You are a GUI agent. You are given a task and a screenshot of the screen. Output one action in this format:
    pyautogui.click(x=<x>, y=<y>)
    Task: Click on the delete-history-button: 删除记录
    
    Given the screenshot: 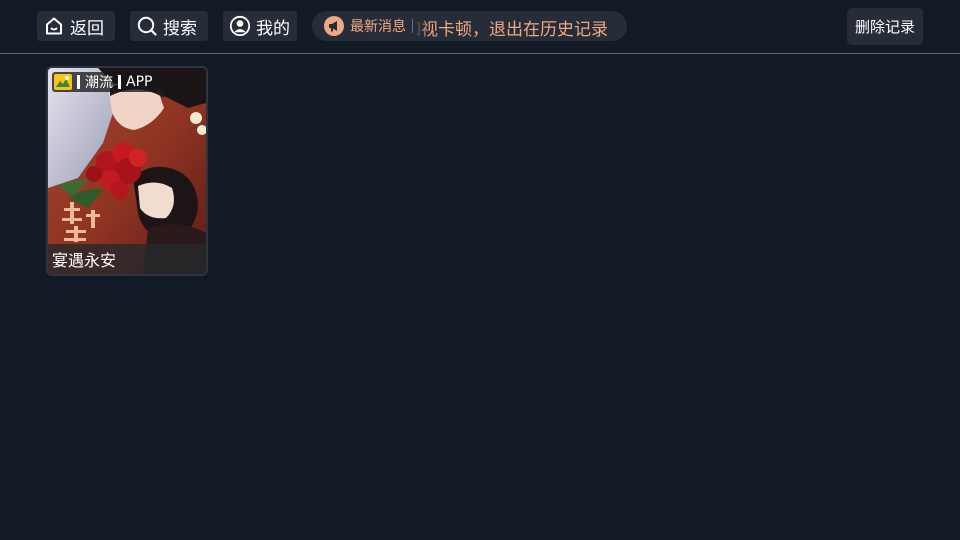 What is the action you would take?
    pyautogui.click(x=885, y=26)
    